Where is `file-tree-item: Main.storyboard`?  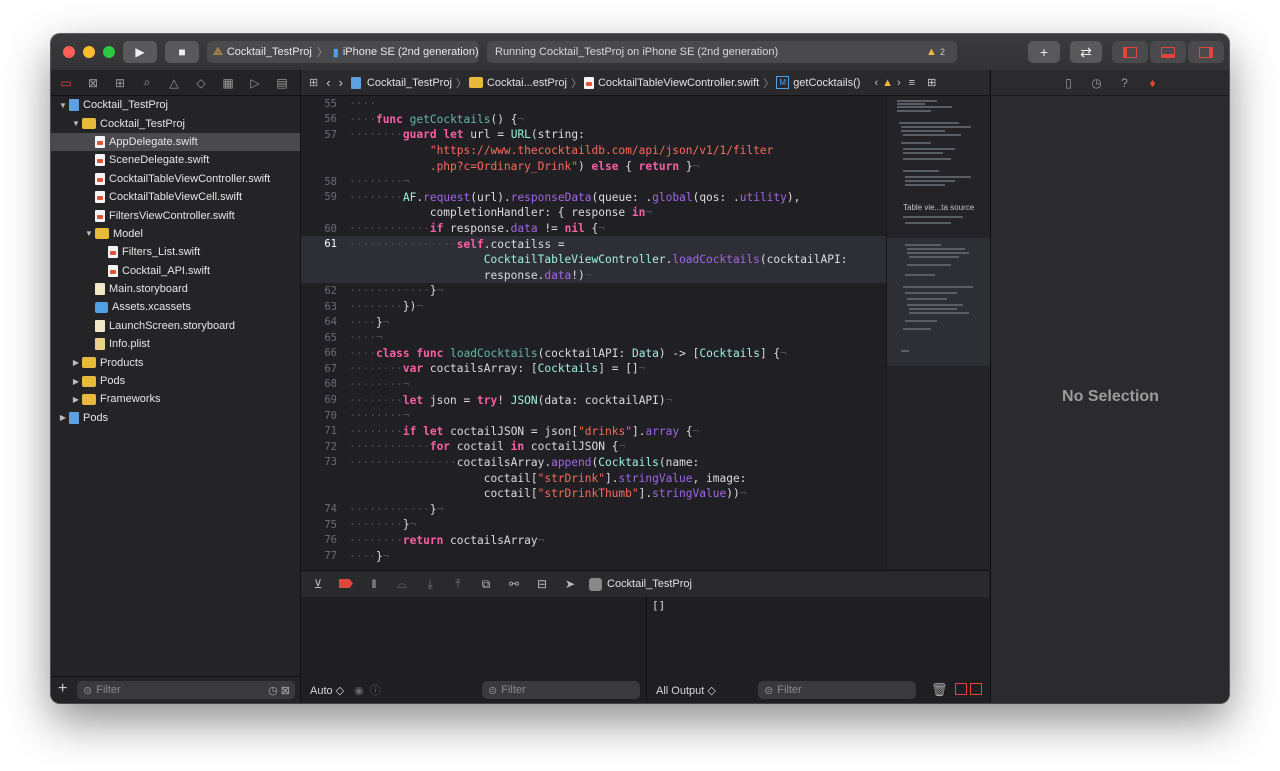
file-tree-item: Main.storyboard is located at coordinates (175, 289).